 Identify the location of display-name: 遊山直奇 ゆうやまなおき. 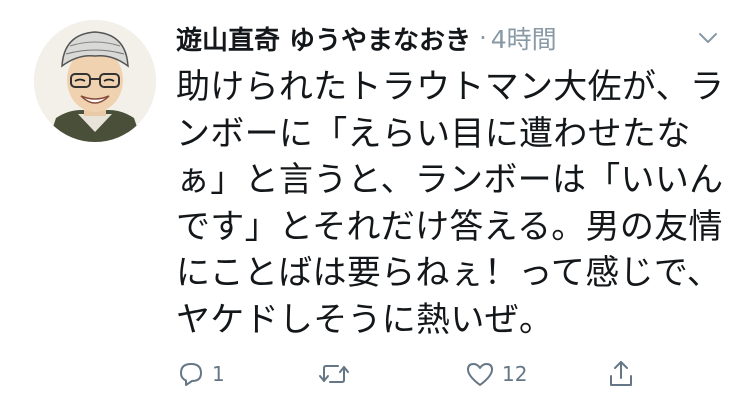
(323, 38).